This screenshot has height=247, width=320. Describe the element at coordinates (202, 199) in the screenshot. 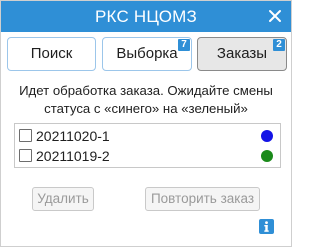

I see `repeat-order-button: Повторить заказ` at that location.